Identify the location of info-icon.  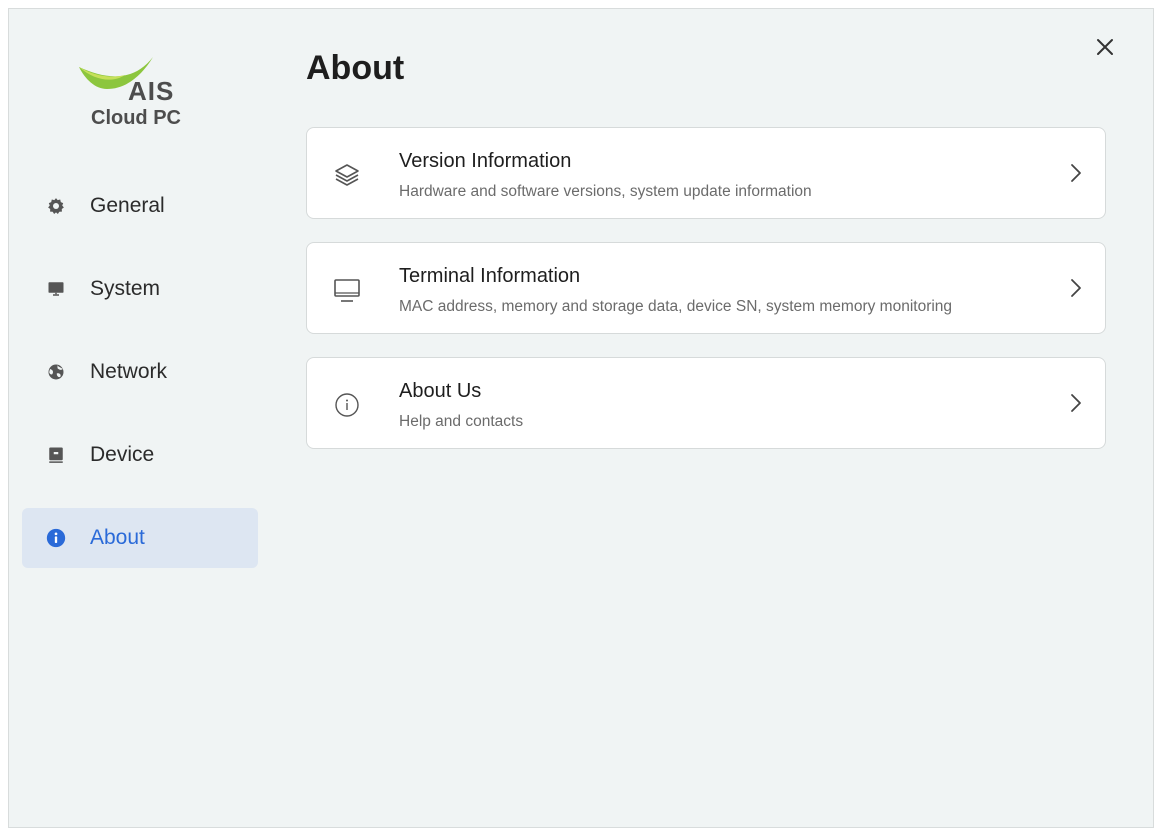
(56, 538).